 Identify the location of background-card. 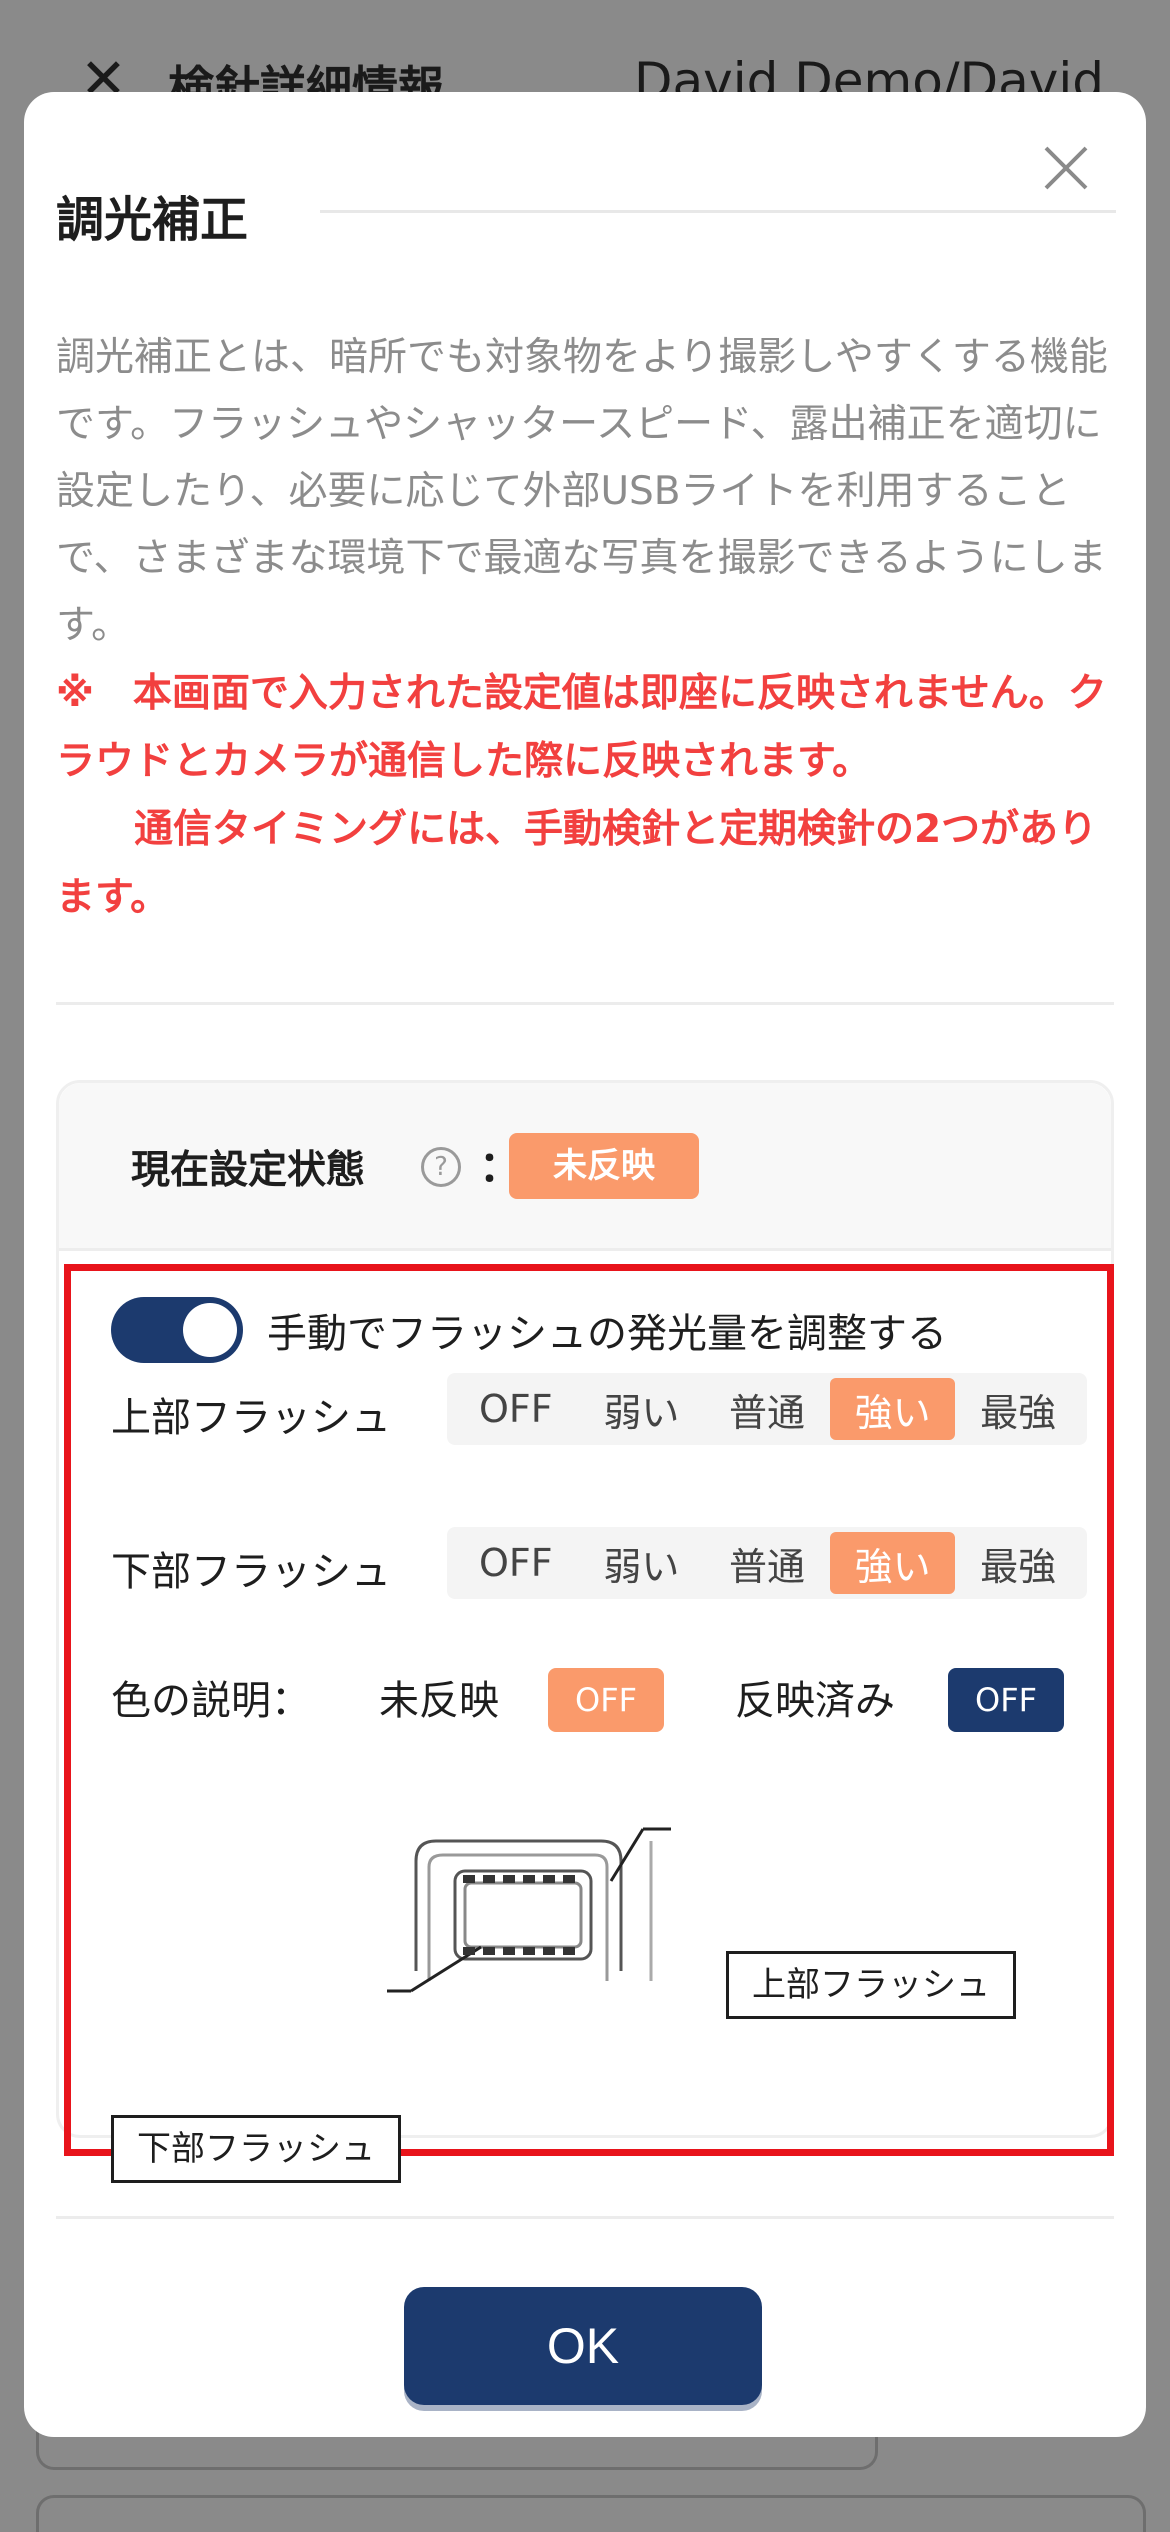
(591, 2513).